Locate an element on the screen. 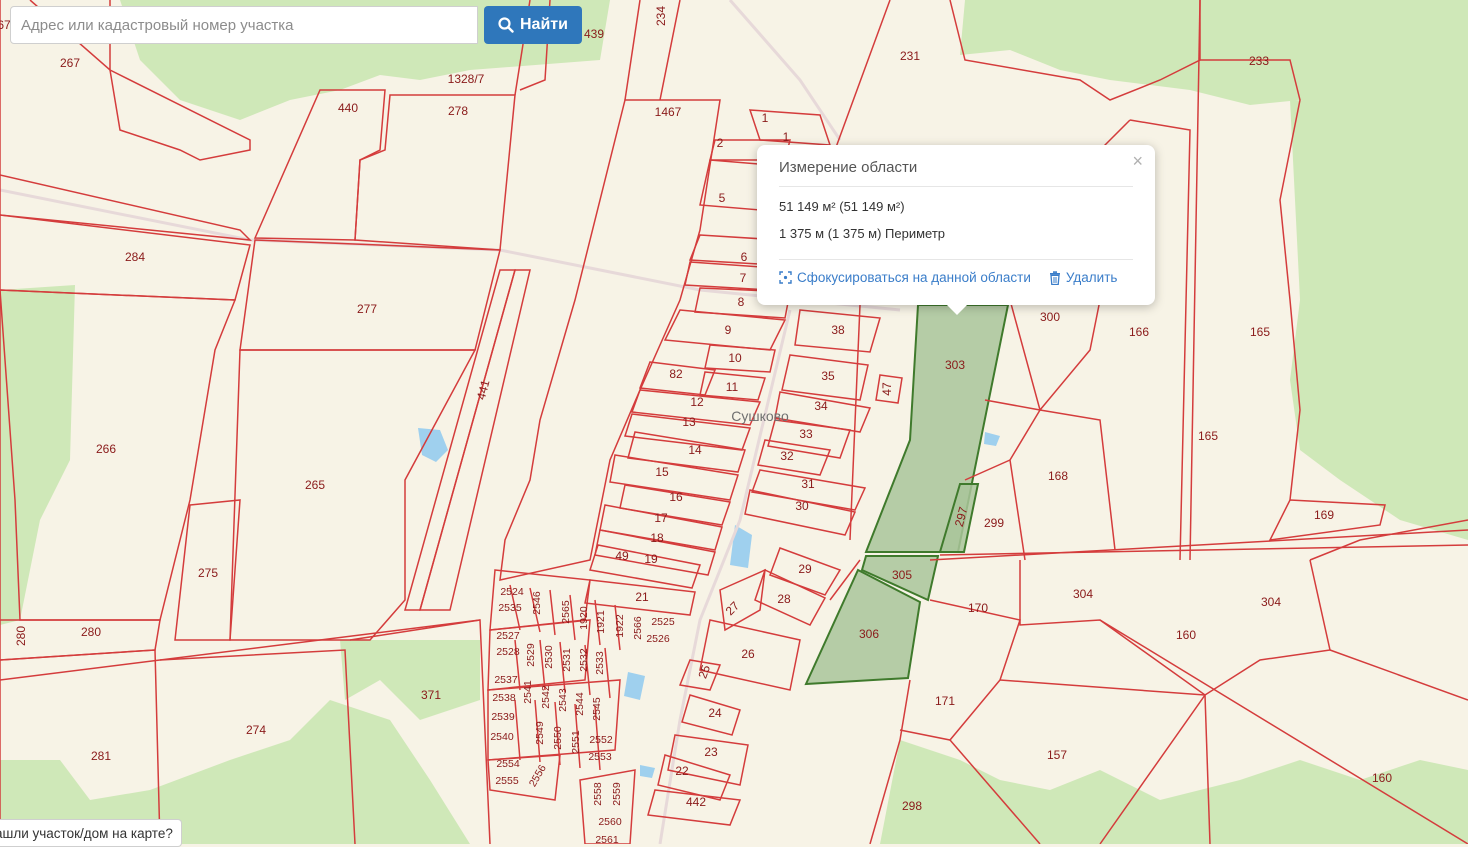 The height and width of the screenshot is (847, 1468). help-button: ашли участок/дом на карте? is located at coordinates (91, 833).